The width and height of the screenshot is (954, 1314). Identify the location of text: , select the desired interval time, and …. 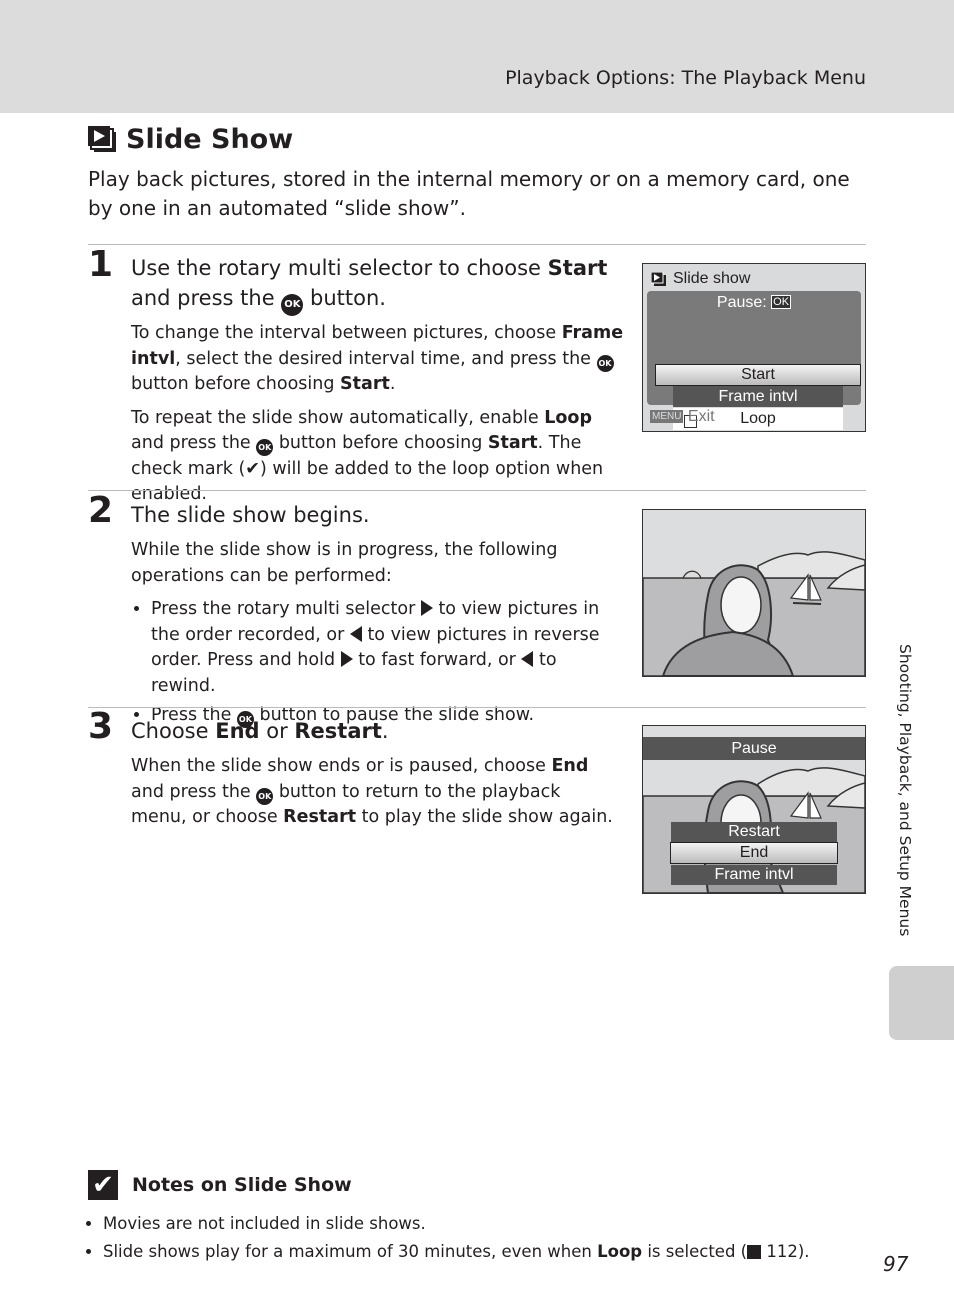
(386, 358).